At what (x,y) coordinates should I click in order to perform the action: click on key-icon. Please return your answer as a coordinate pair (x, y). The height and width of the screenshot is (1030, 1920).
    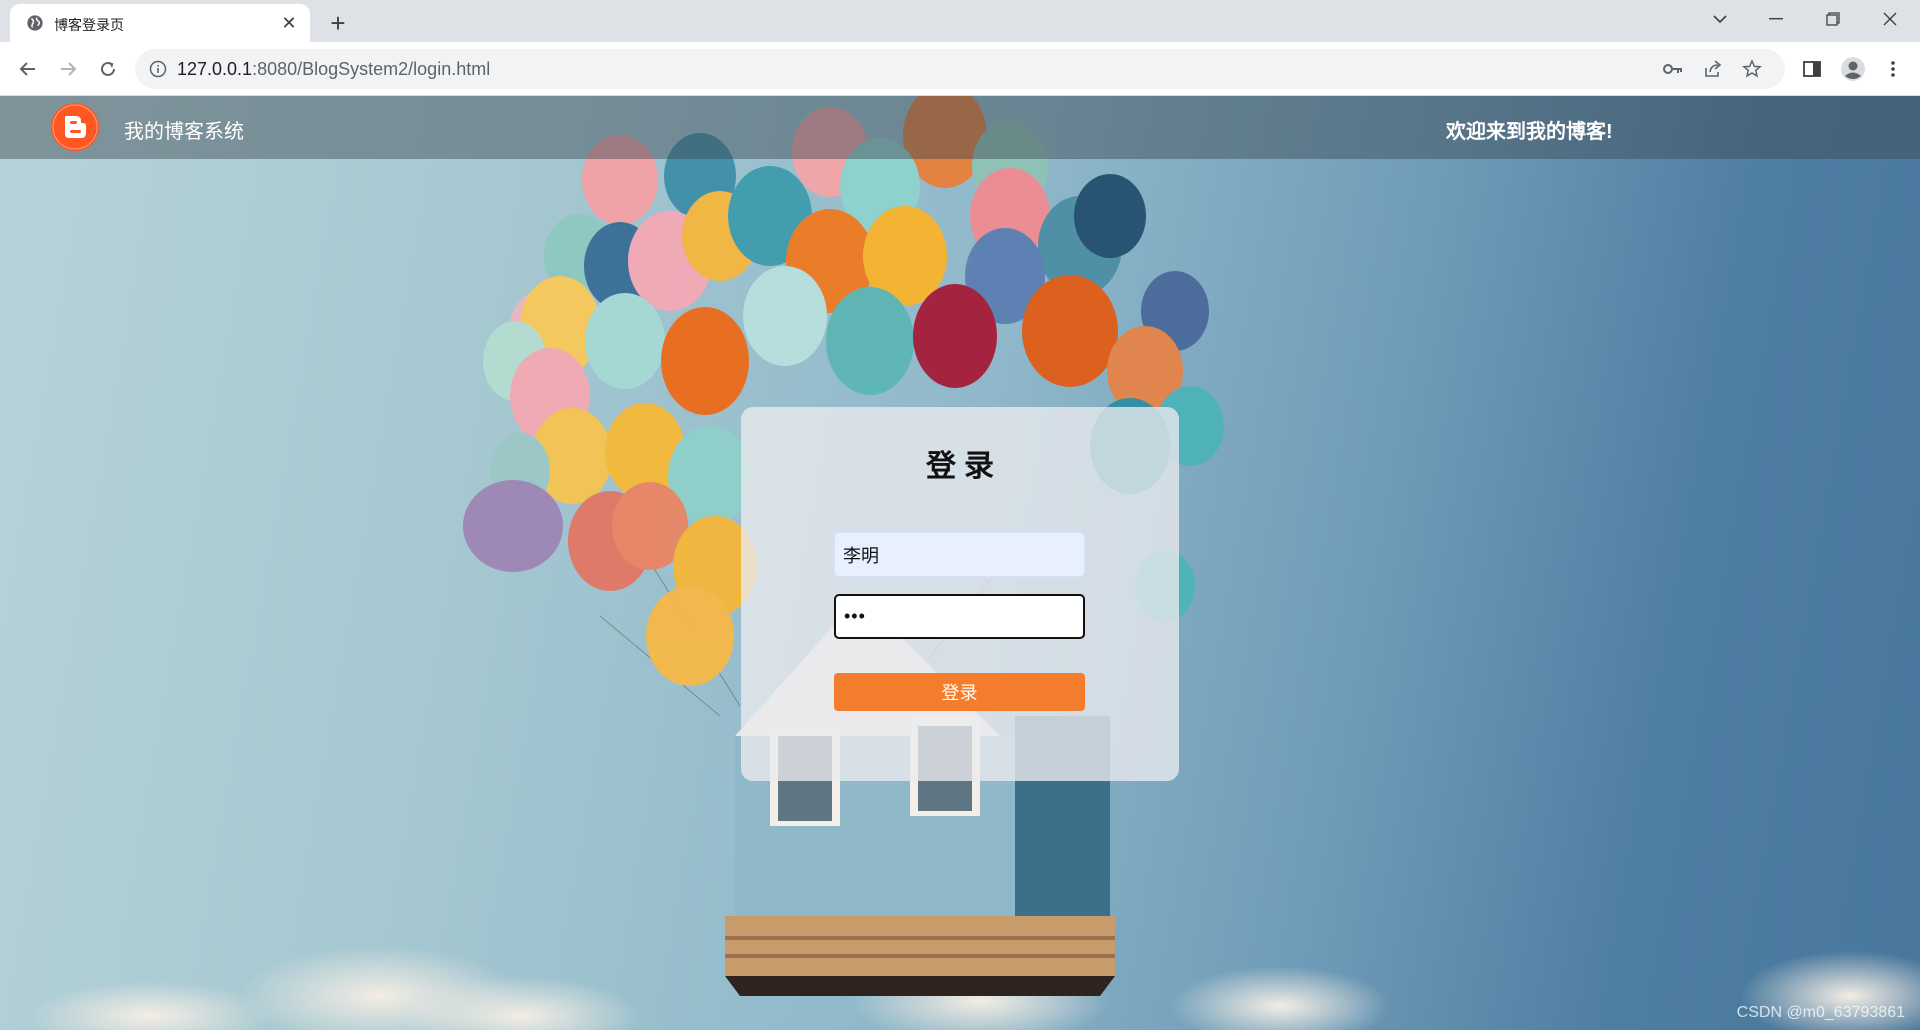
    Looking at the image, I should click on (1673, 69).